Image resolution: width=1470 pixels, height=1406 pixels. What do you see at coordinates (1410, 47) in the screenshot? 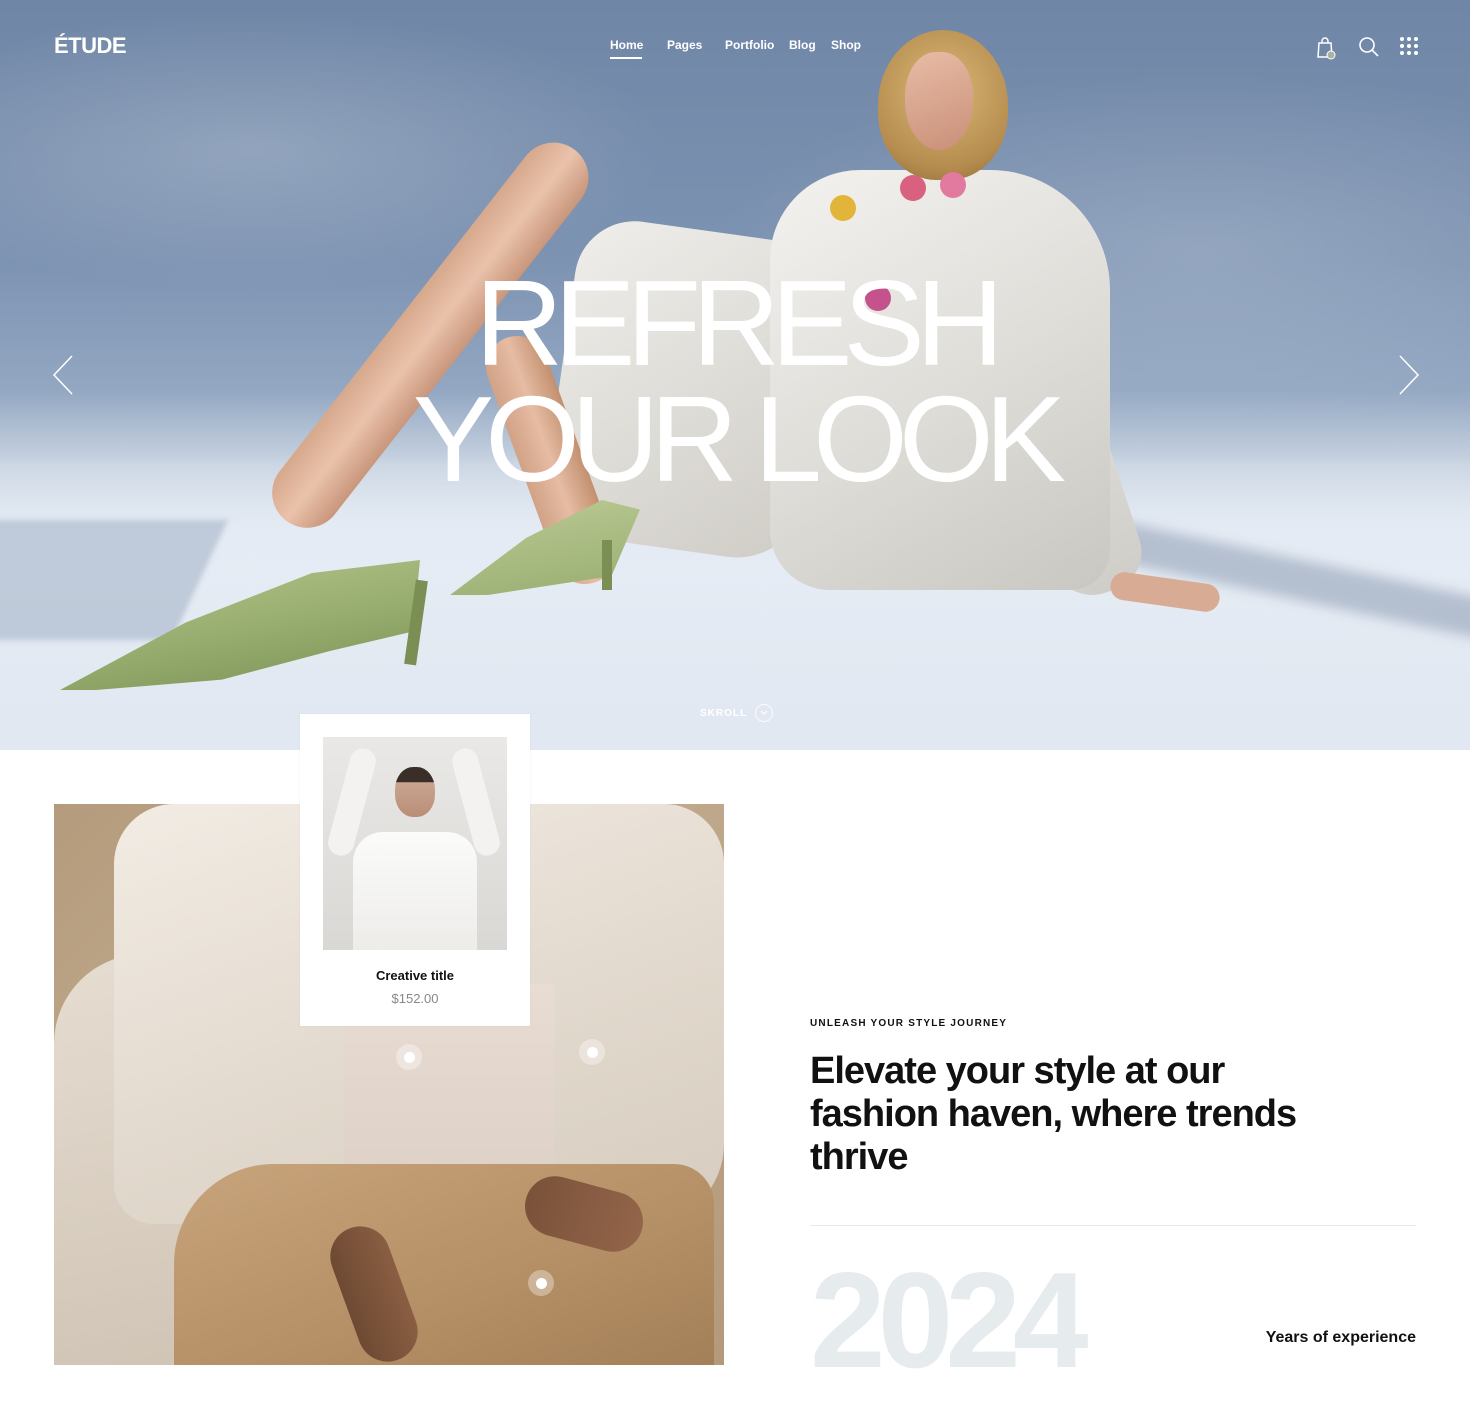
I see `grid-menu-icon` at bounding box center [1410, 47].